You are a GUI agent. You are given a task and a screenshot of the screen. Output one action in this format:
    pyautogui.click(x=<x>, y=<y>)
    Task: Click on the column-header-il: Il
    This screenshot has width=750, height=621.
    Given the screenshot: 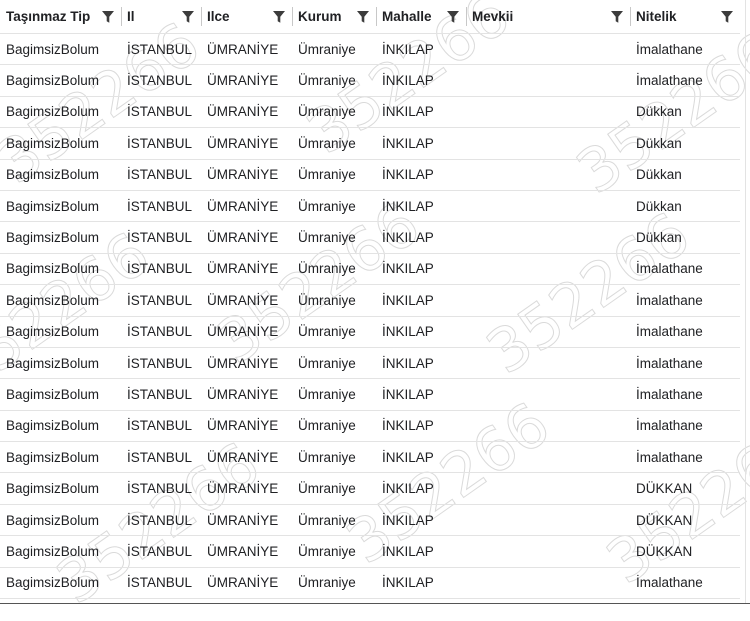 What is the action you would take?
    pyautogui.click(x=161, y=17)
    